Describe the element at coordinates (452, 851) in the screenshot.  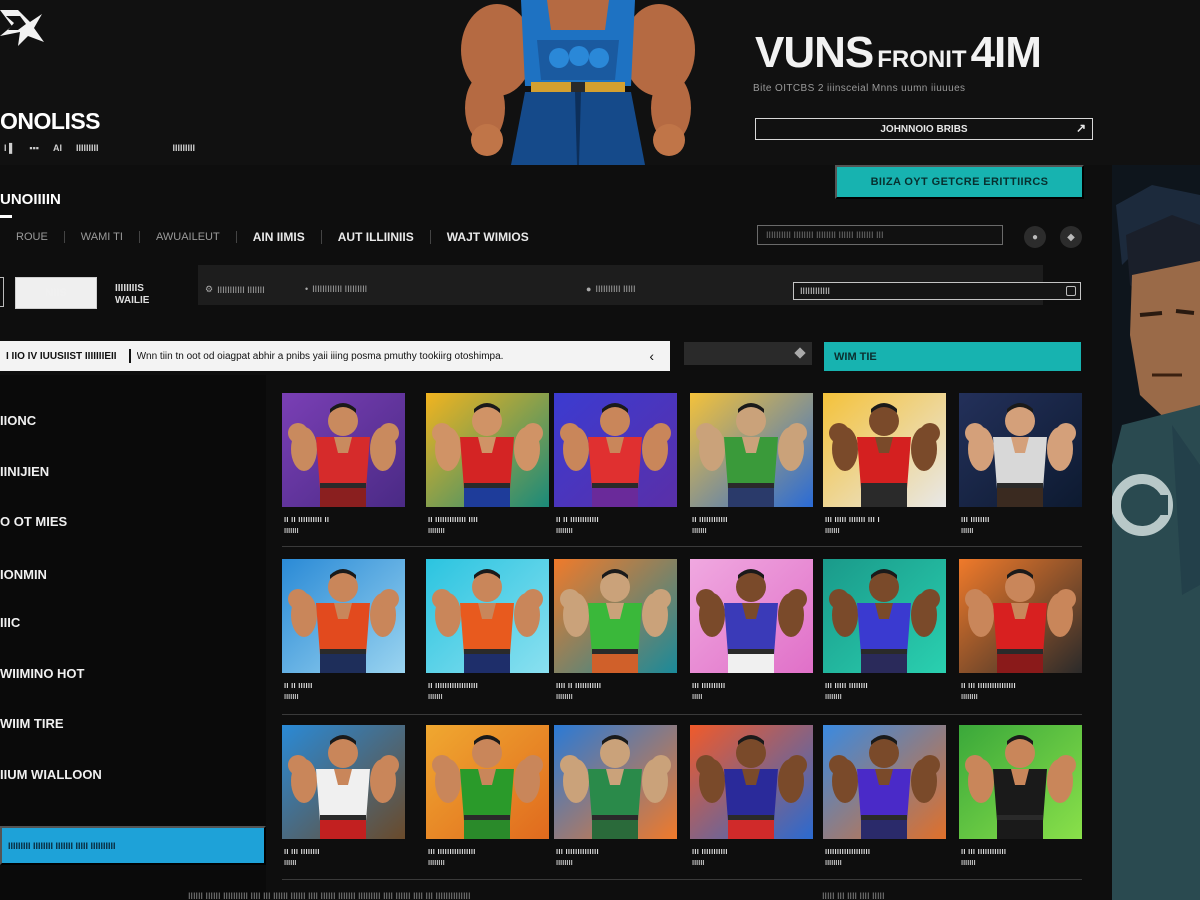
I see `fighter-caption: III IIIIIIIIIIIIIIII` at that location.